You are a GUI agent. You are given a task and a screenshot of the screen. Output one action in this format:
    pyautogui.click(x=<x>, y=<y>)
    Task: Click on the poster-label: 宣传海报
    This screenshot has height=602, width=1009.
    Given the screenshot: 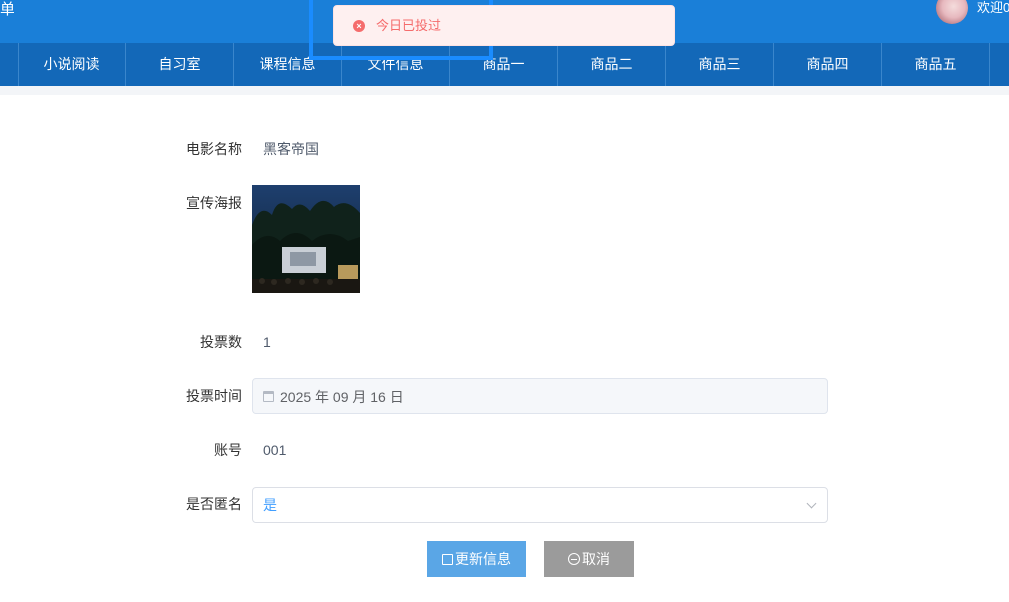 What is the action you would take?
    pyautogui.click(x=214, y=203)
    